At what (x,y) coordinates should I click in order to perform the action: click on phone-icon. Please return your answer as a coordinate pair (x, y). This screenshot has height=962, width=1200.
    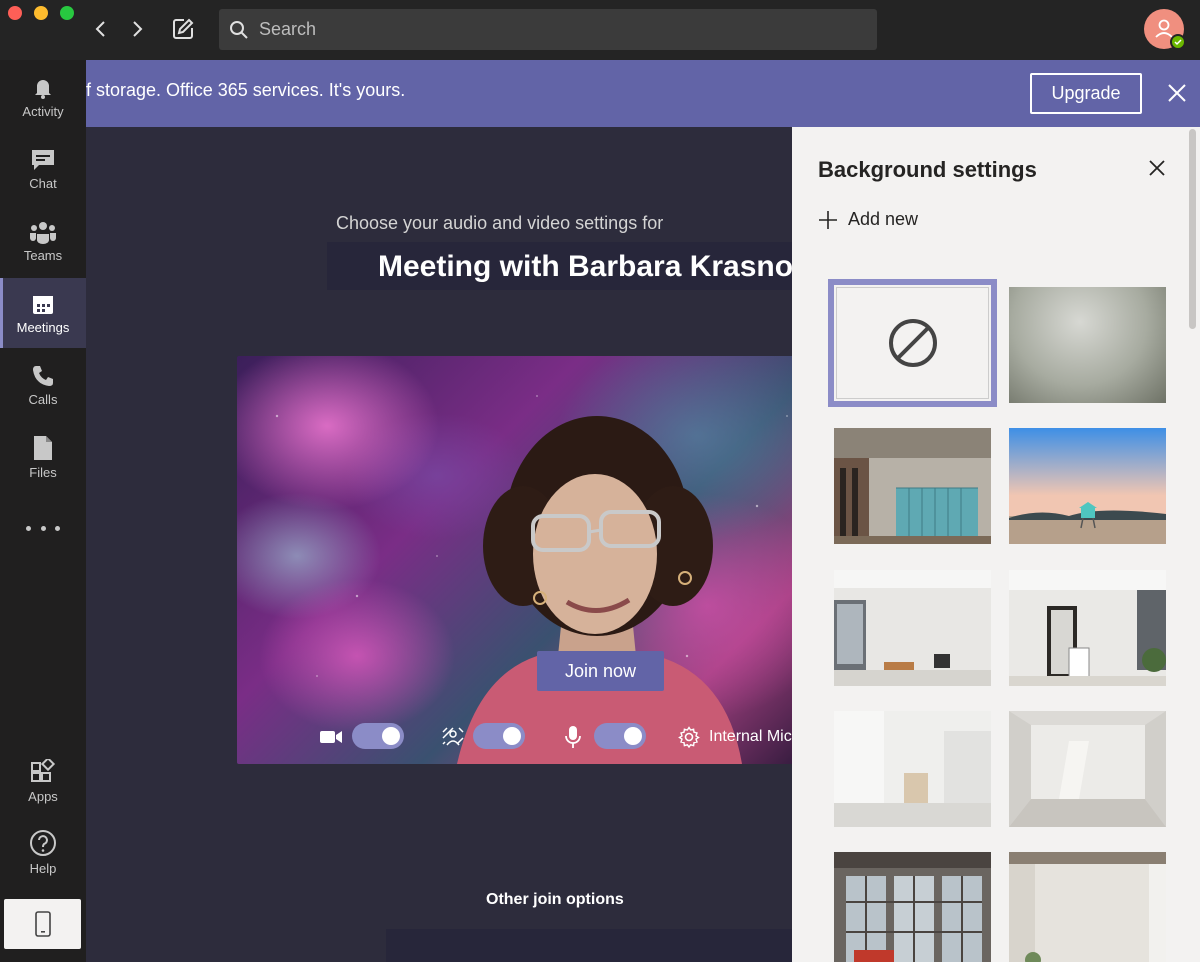
    Looking at the image, I should click on (43, 375).